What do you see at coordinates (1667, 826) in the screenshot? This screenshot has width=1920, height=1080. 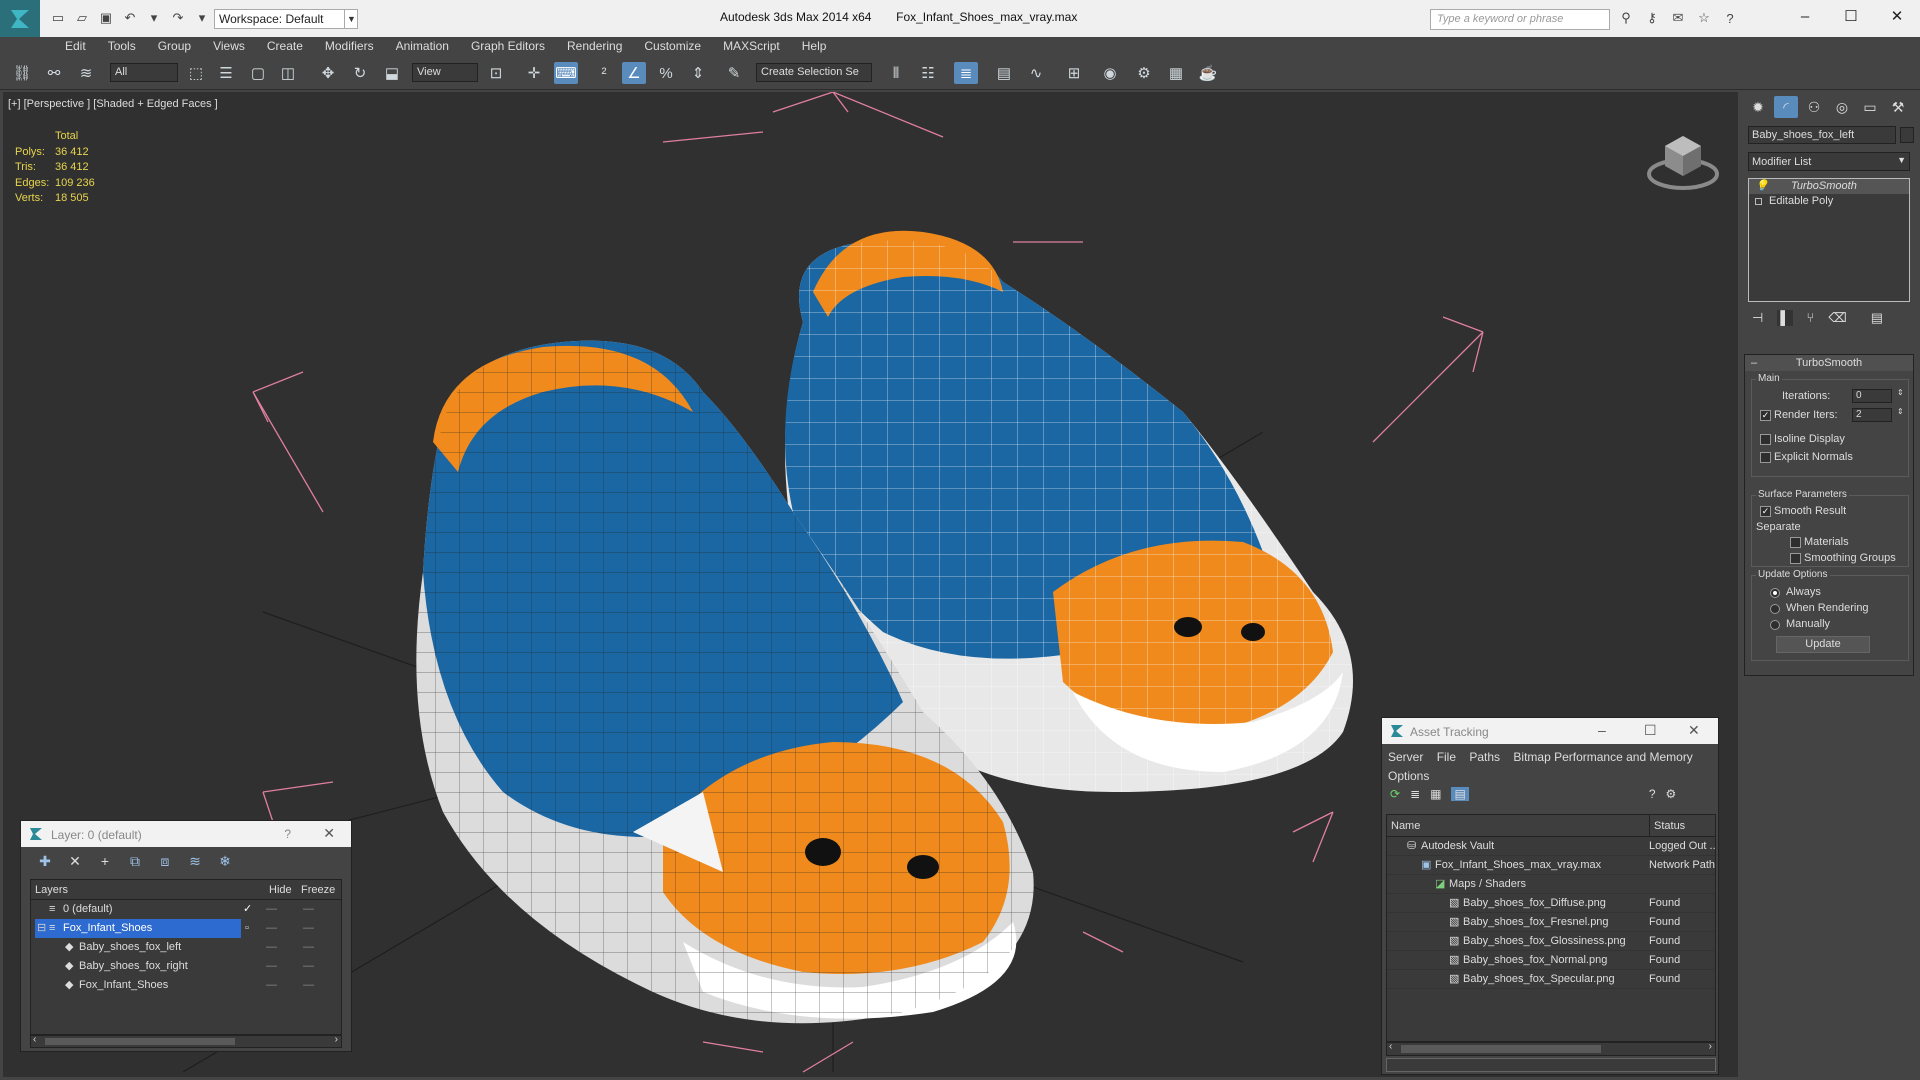 I see `col-status: Status` at bounding box center [1667, 826].